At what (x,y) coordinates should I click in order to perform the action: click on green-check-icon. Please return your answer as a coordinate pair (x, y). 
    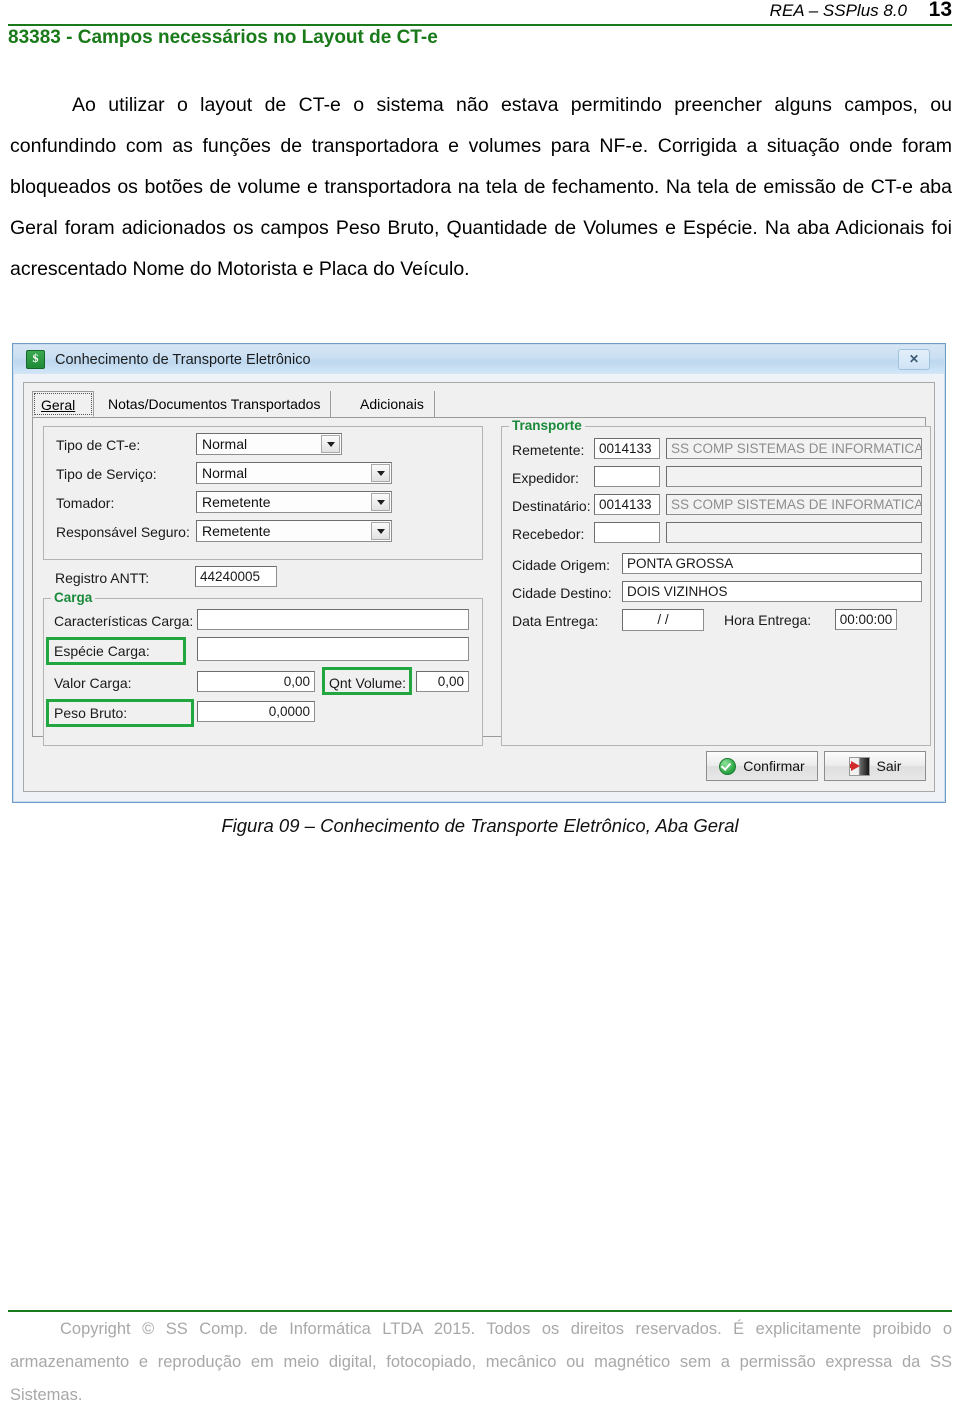
    Looking at the image, I should click on (728, 766).